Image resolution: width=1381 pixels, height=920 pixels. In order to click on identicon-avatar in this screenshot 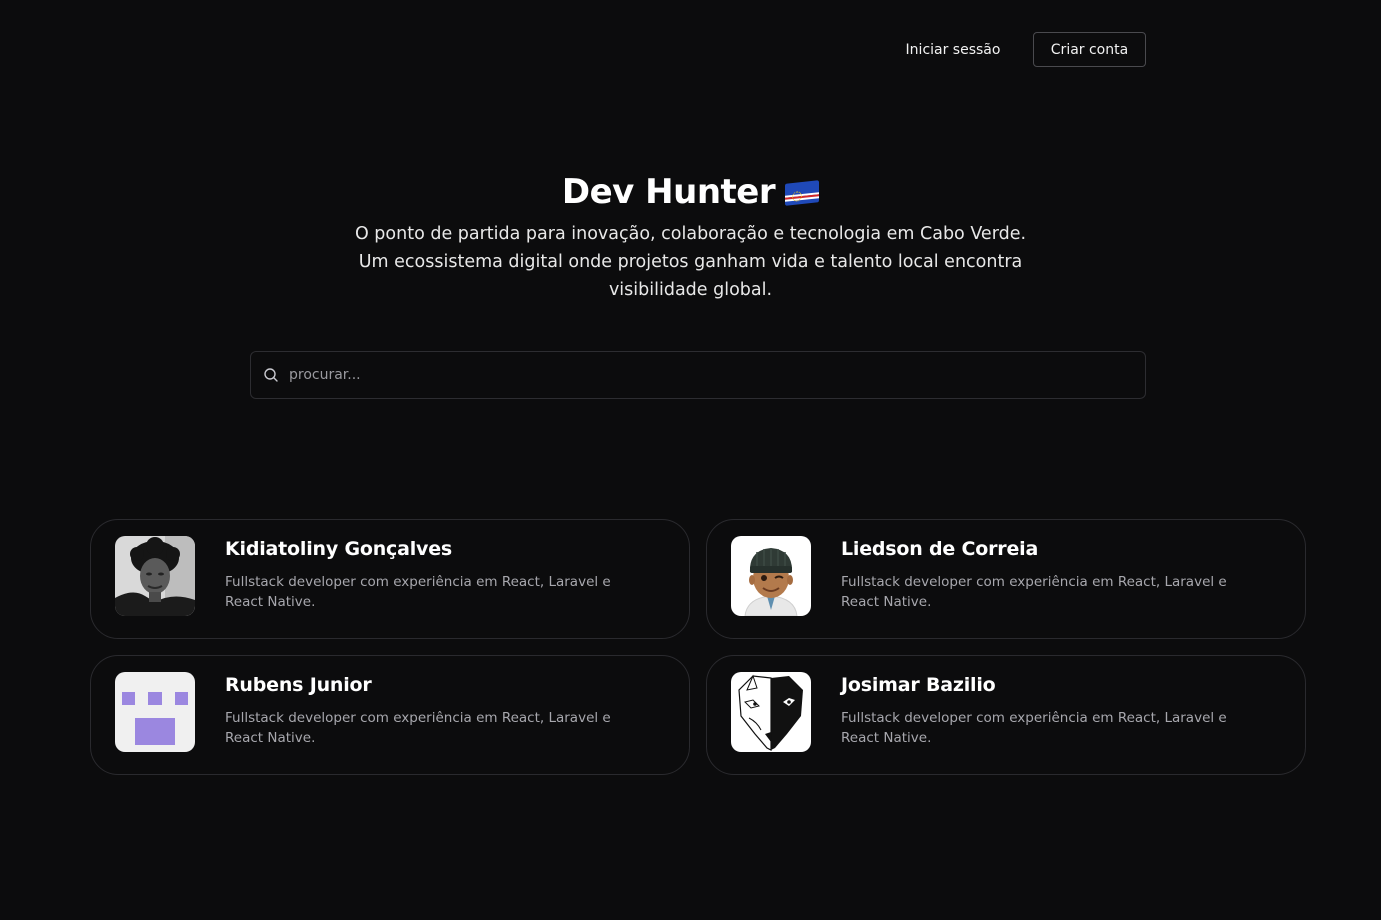, I will do `click(155, 712)`.